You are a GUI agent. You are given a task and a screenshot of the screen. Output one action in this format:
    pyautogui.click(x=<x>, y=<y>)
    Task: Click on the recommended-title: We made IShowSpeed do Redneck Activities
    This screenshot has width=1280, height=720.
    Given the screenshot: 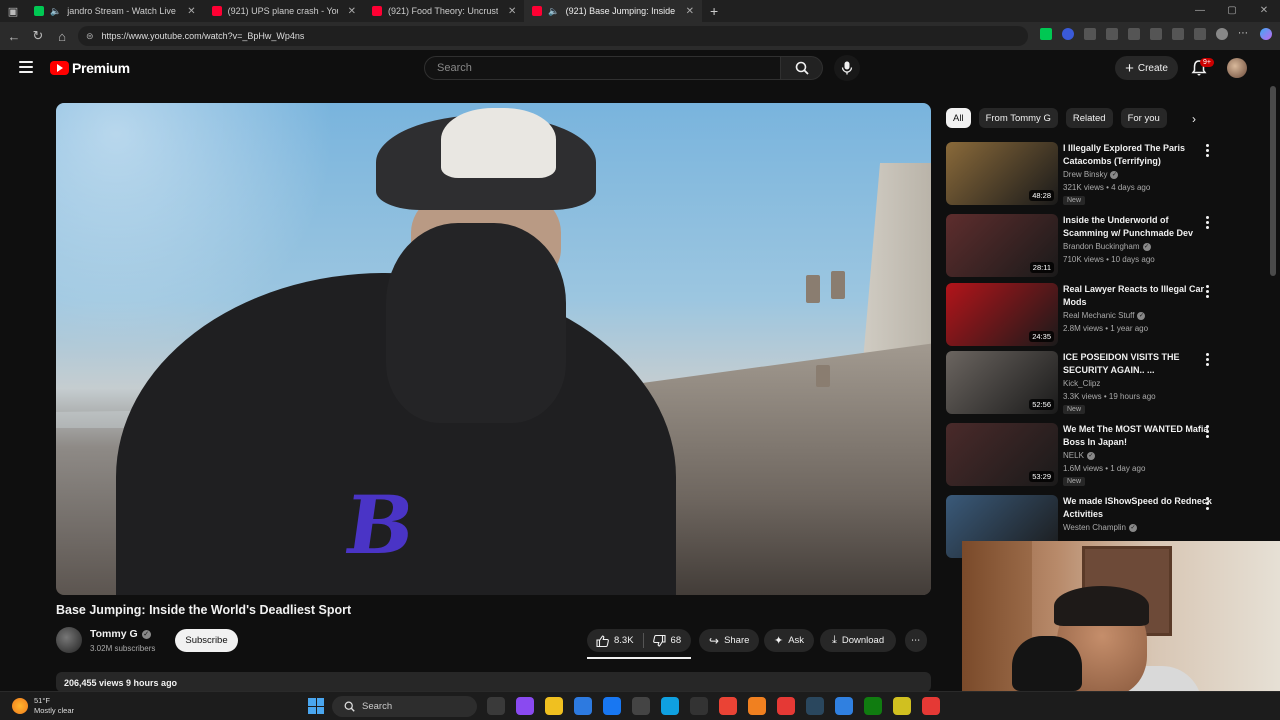 What is the action you would take?
    pyautogui.click(x=1138, y=508)
    